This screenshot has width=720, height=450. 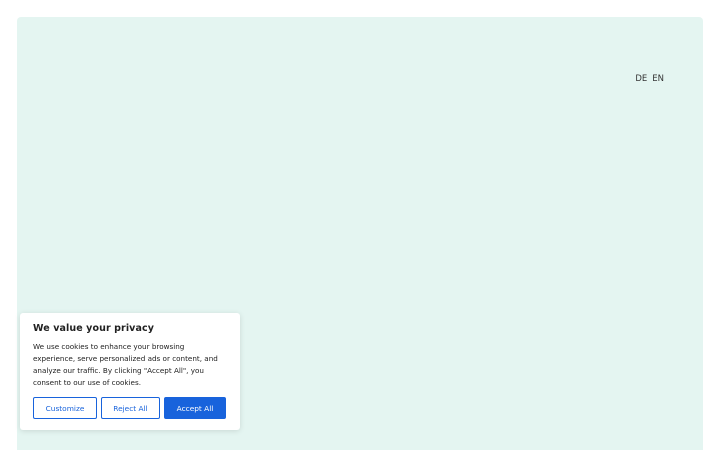 I want to click on reject-all-button: Reject All, so click(x=130, y=408).